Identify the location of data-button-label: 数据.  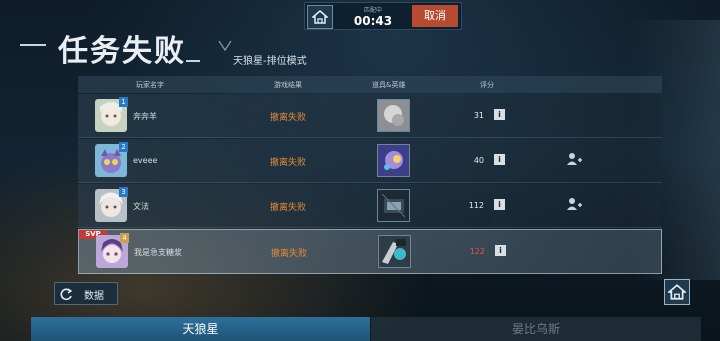
(94, 296).